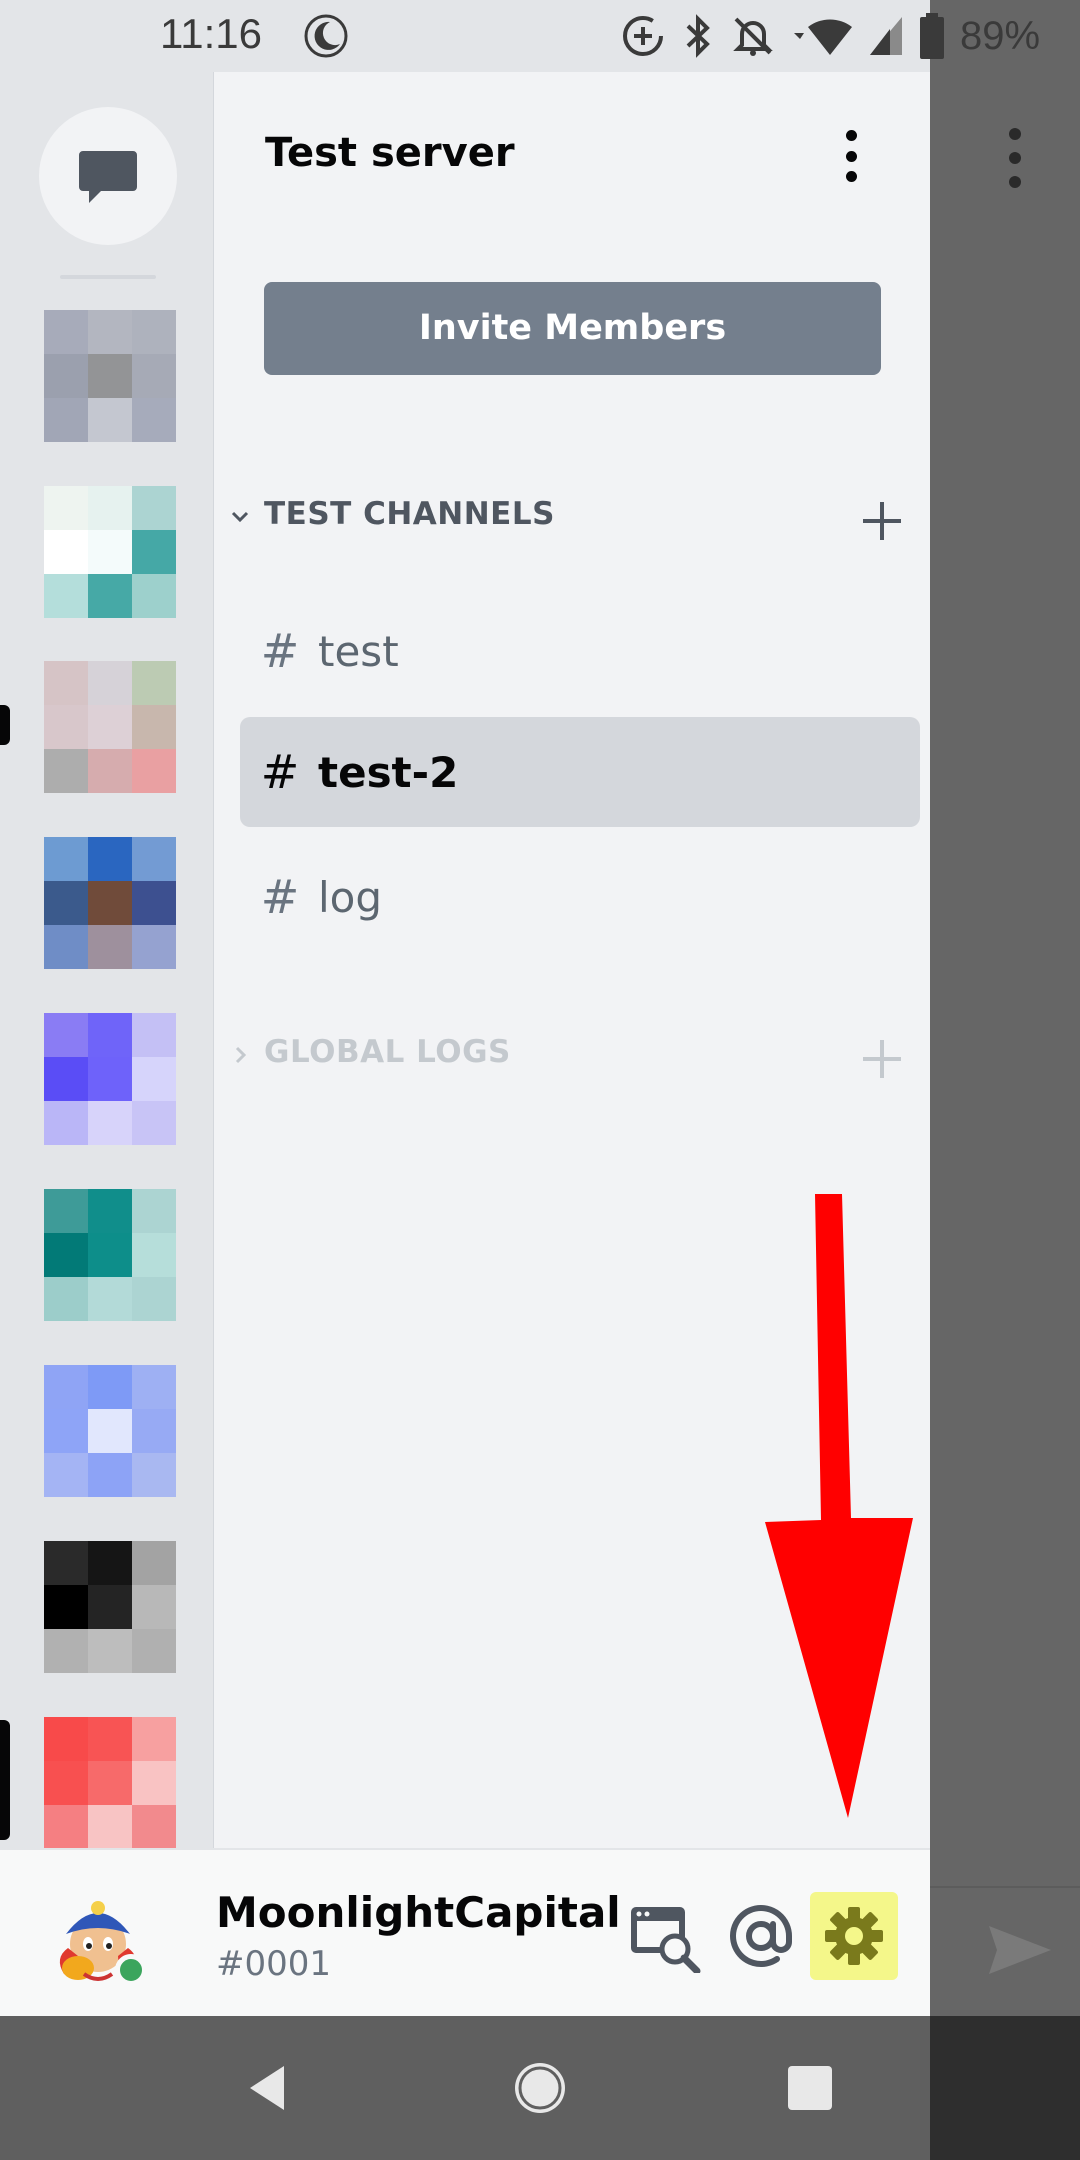  I want to click on online-status-indicator, so click(131, 1970).